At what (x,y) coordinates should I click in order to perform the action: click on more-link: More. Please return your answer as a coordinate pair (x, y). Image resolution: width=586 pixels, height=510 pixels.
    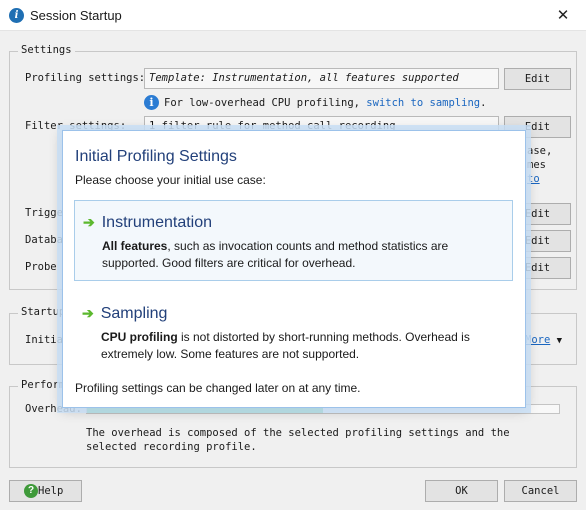
    Looking at the image, I should click on (537, 340).